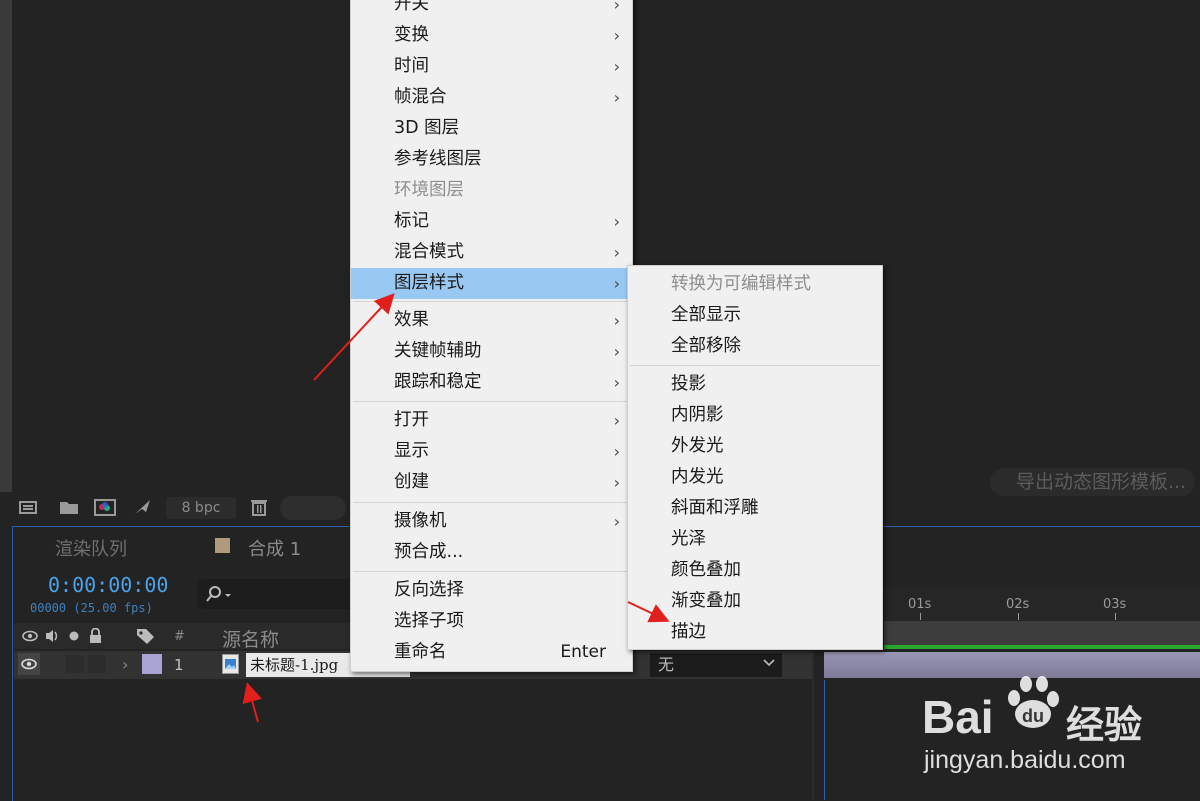 The width and height of the screenshot is (1200, 801). Describe the element at coordinates (74, 636) in the screenshot. I see `solo-icon` at that location.